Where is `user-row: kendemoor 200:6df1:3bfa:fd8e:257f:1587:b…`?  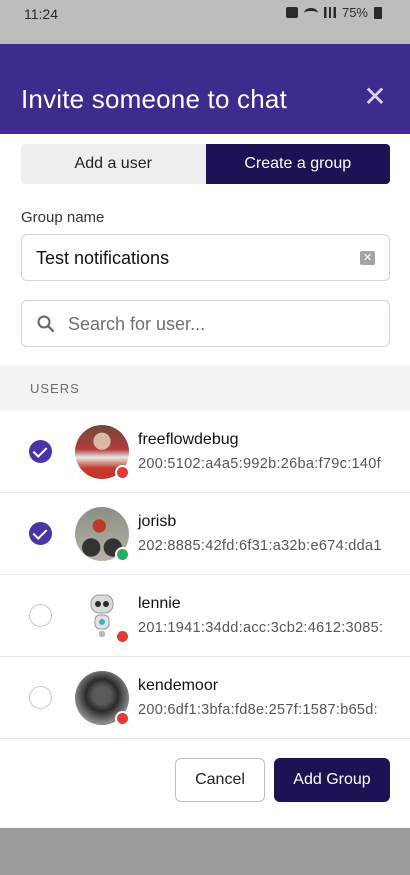 user-row: kendemoor 200:6df1:3bfa:fd8e:257f:1587:b… is located at coordinates (205, 698).